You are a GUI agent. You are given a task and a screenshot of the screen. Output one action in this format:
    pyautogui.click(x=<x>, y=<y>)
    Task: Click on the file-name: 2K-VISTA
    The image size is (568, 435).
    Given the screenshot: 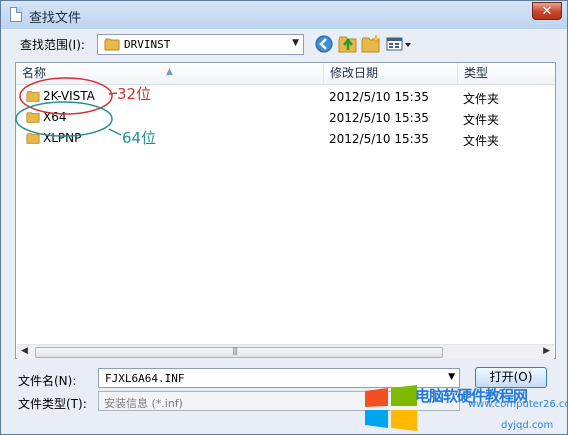 What is the action you would take?
    pyautogui.click(x=69, y=96)
    